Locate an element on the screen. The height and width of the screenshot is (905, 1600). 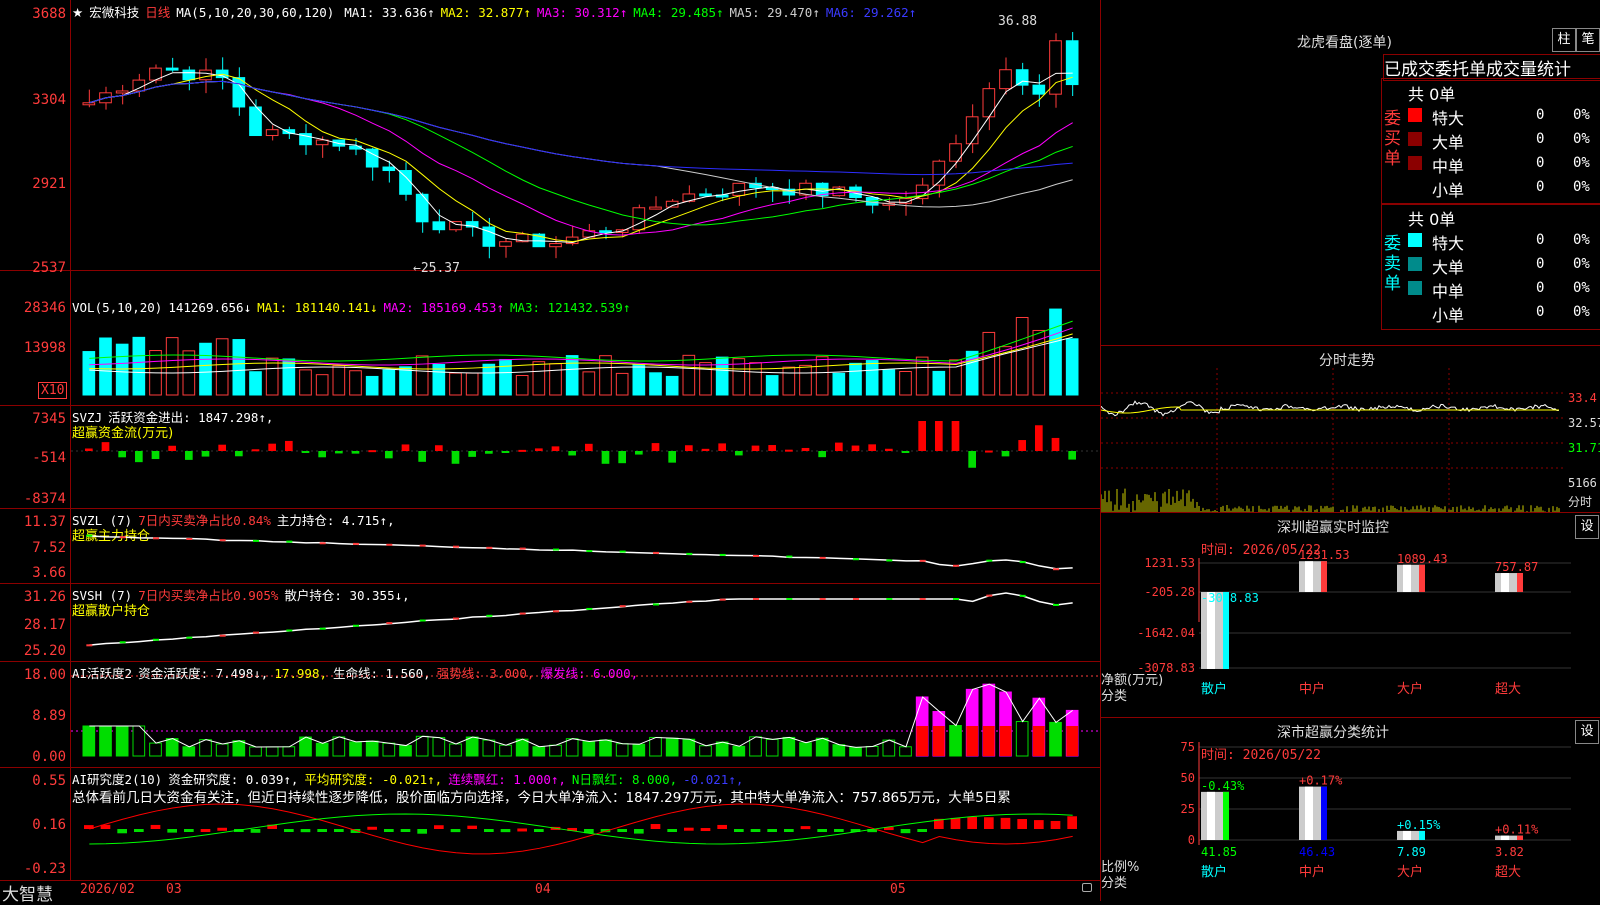
intraday-panel: 分时走势 33.4 32.57 31.71 5166 分时 is located at coordinates (1350, 429).